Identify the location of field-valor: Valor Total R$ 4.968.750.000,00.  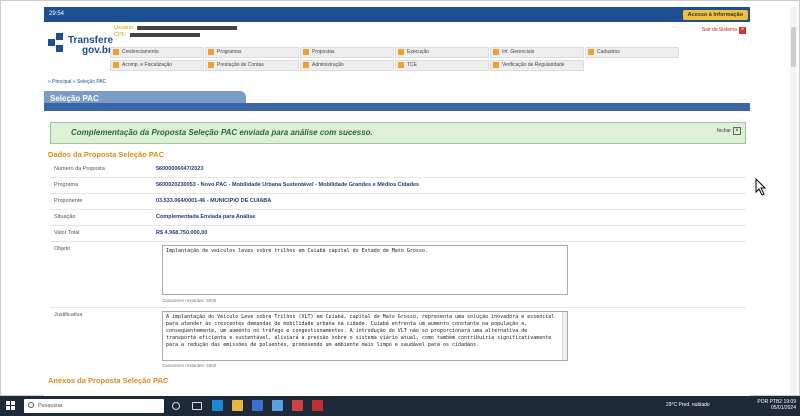
(398, 234).